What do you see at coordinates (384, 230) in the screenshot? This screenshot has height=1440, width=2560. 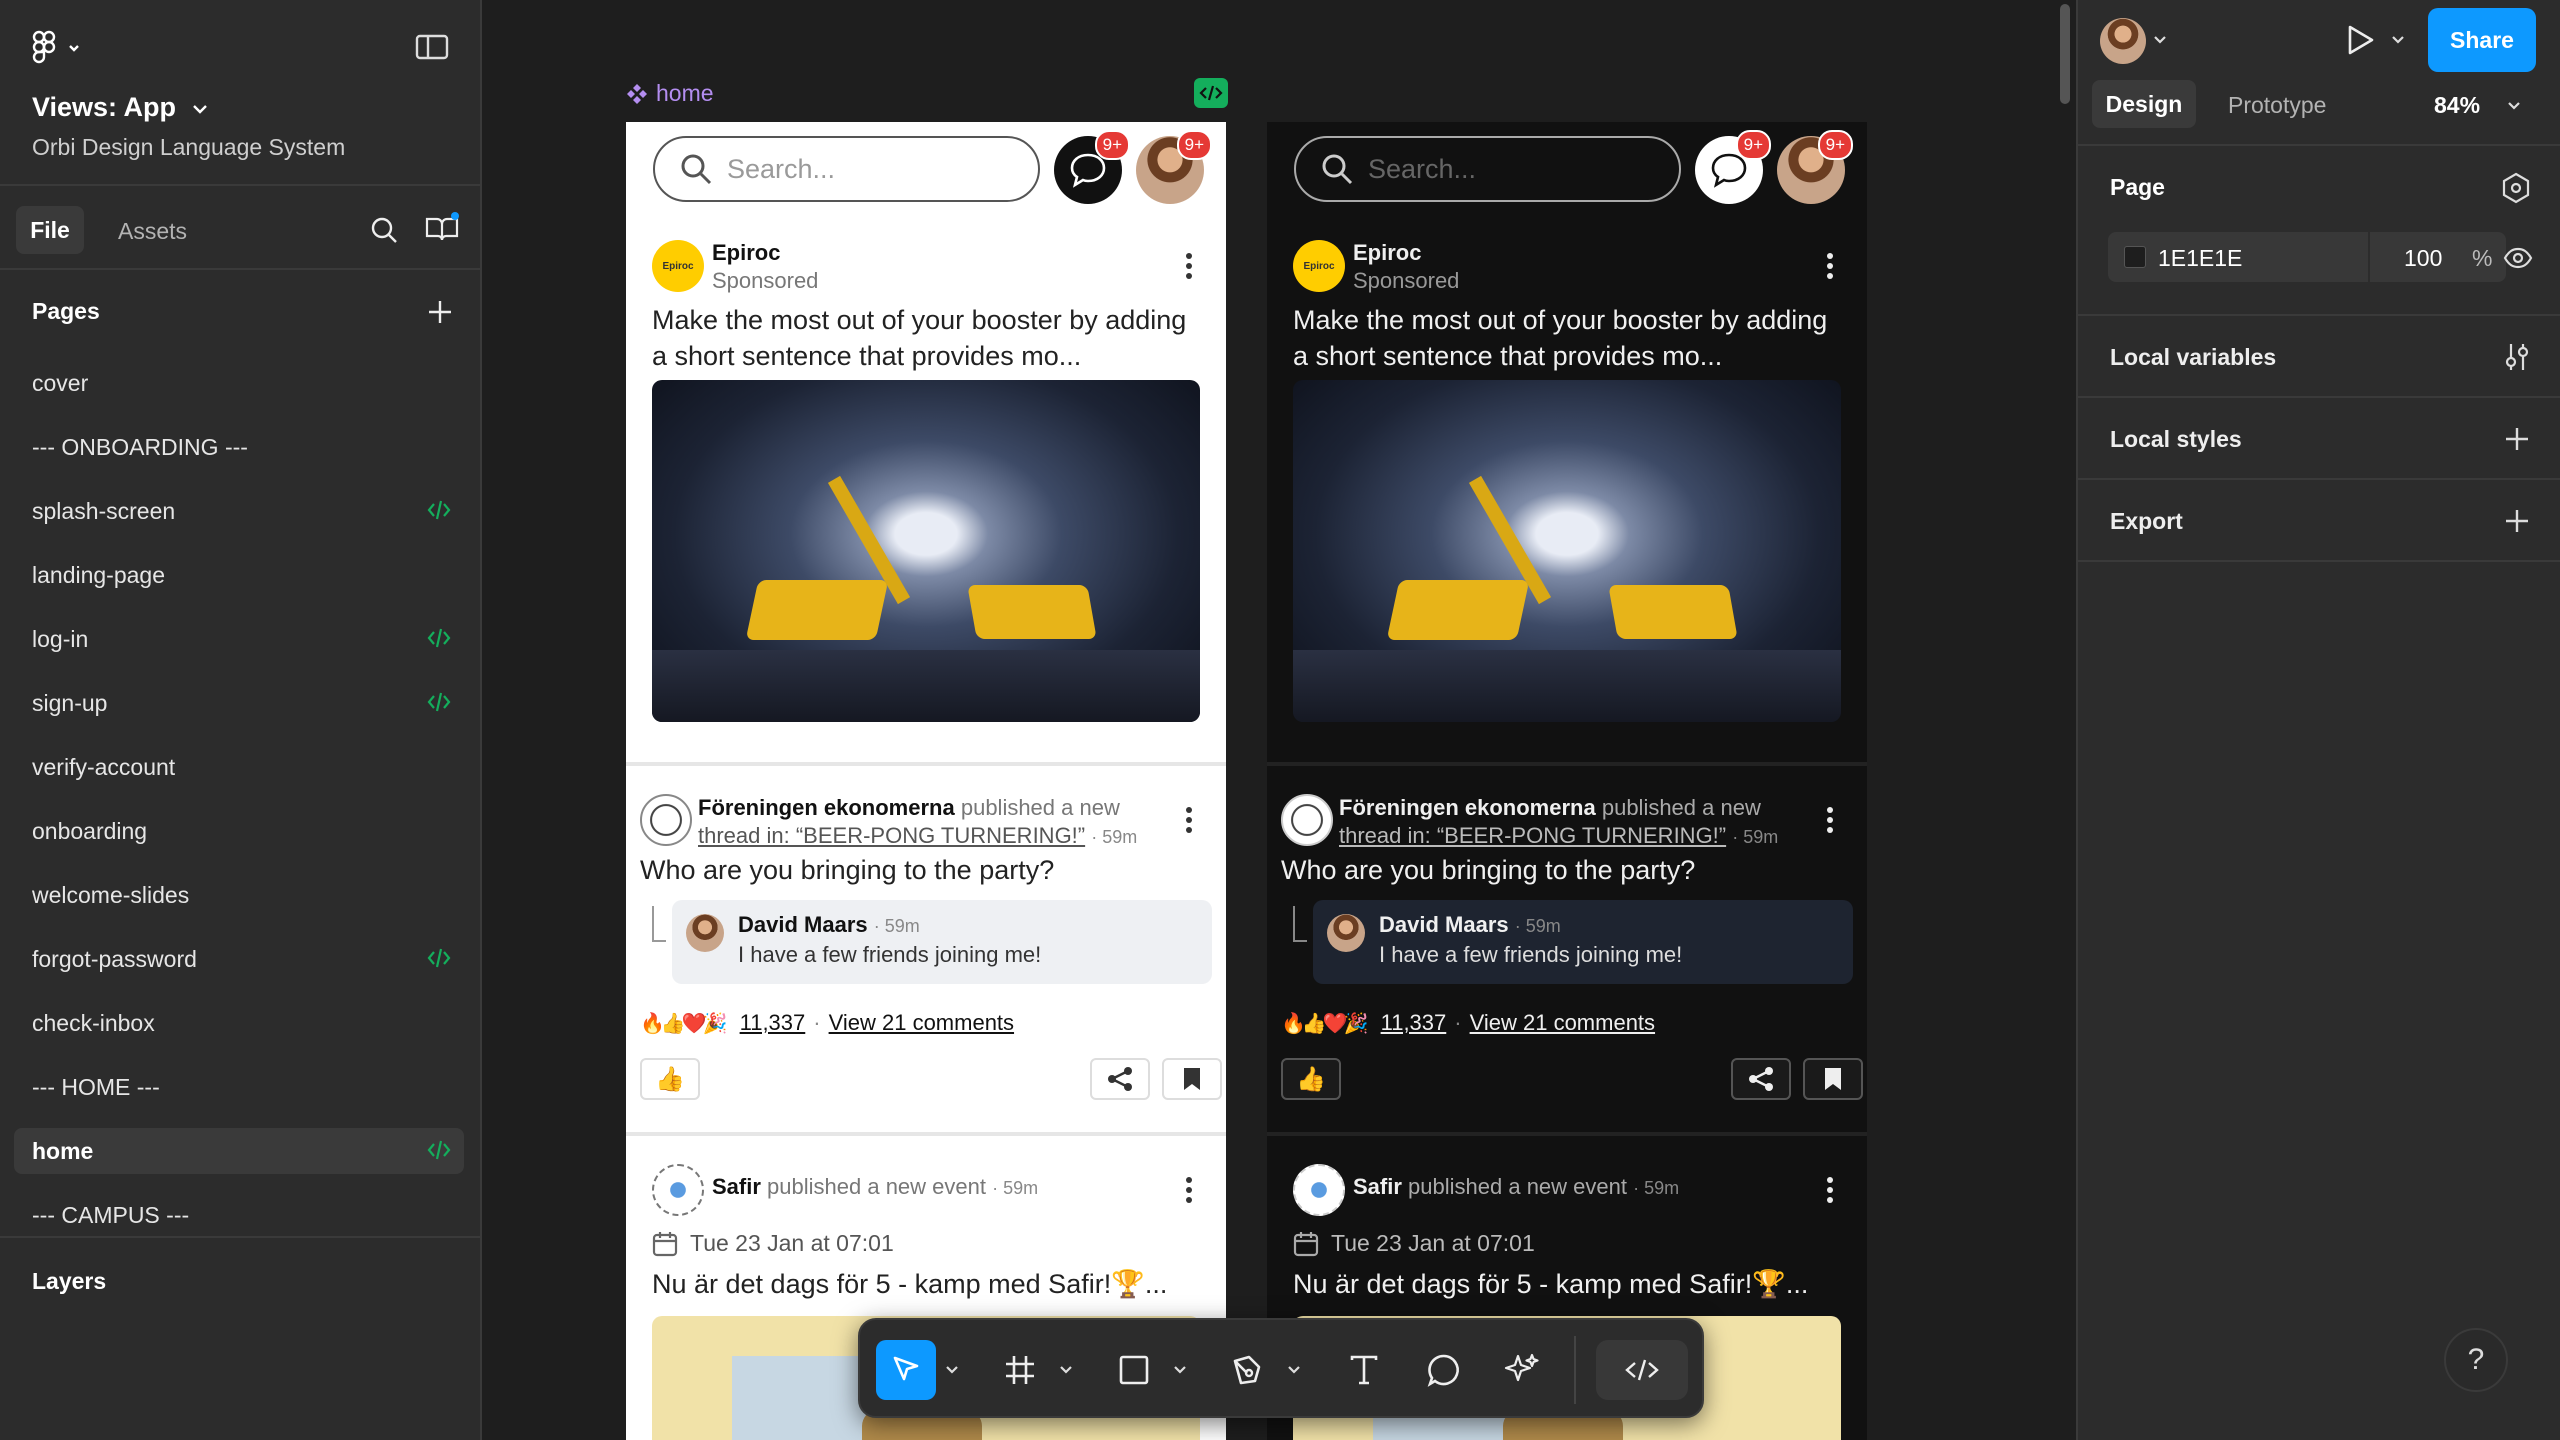 I see `search-icon` at bounding box center [384, 230].